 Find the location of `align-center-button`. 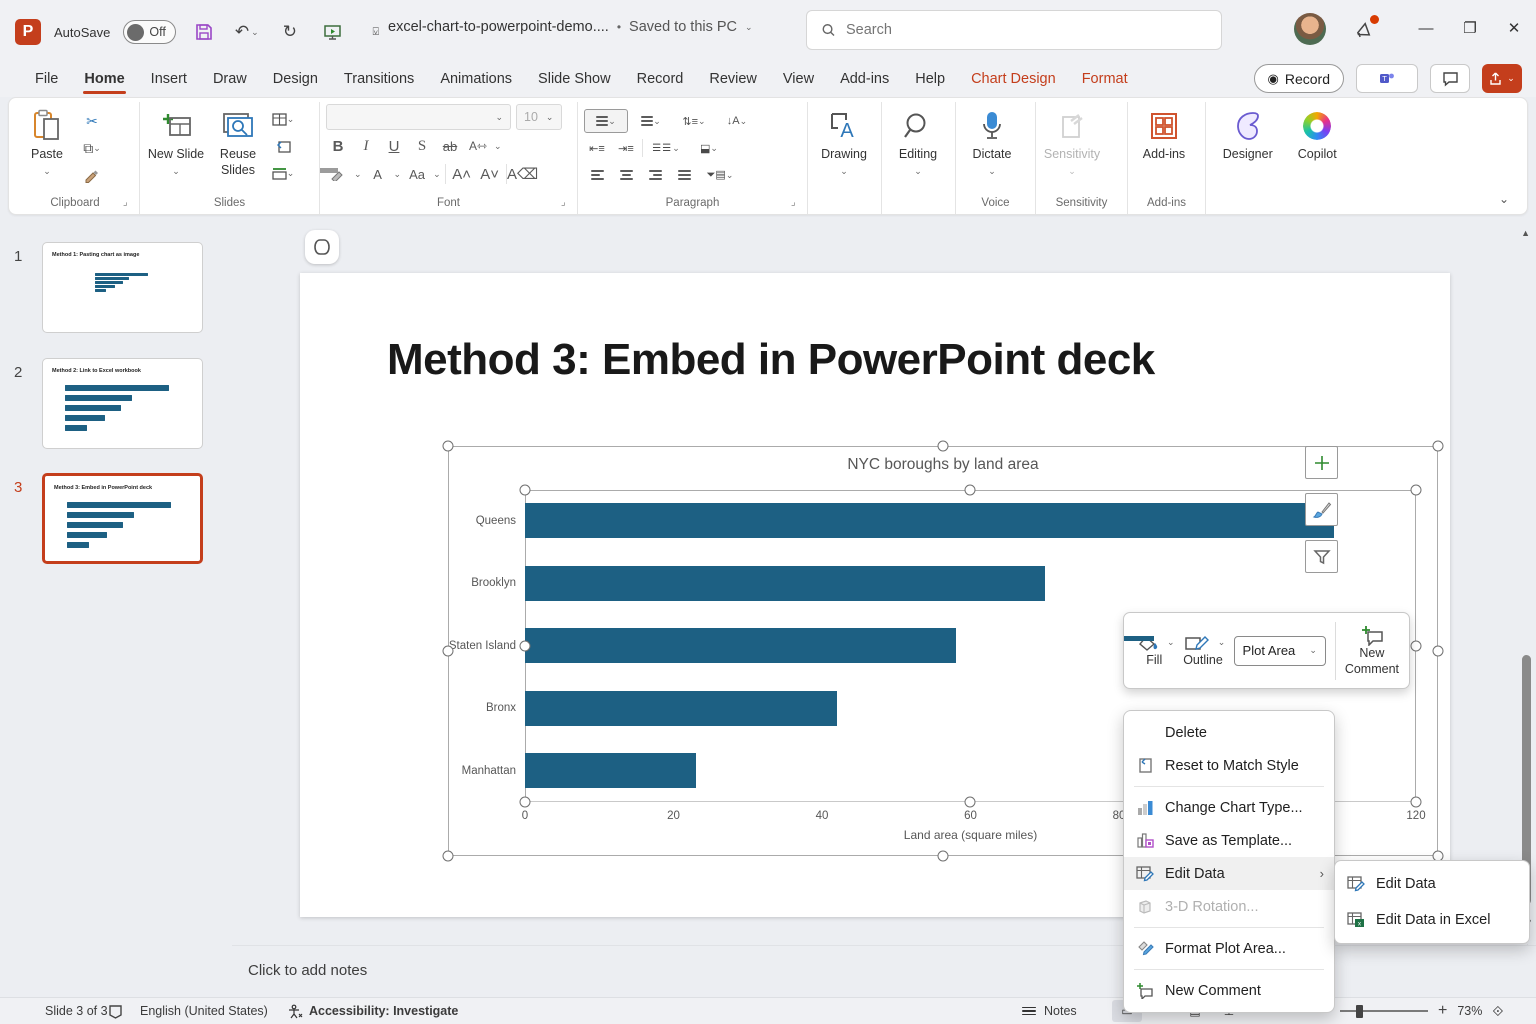

align-center-button is located at coordinates (626, 175).